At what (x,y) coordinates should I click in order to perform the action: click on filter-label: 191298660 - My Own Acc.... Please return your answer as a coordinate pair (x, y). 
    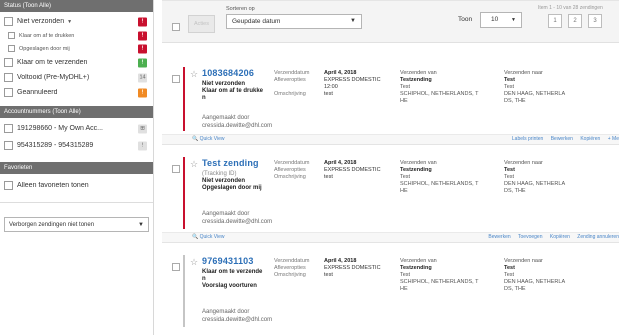
    Looking at the image, I should click on (60, 128).